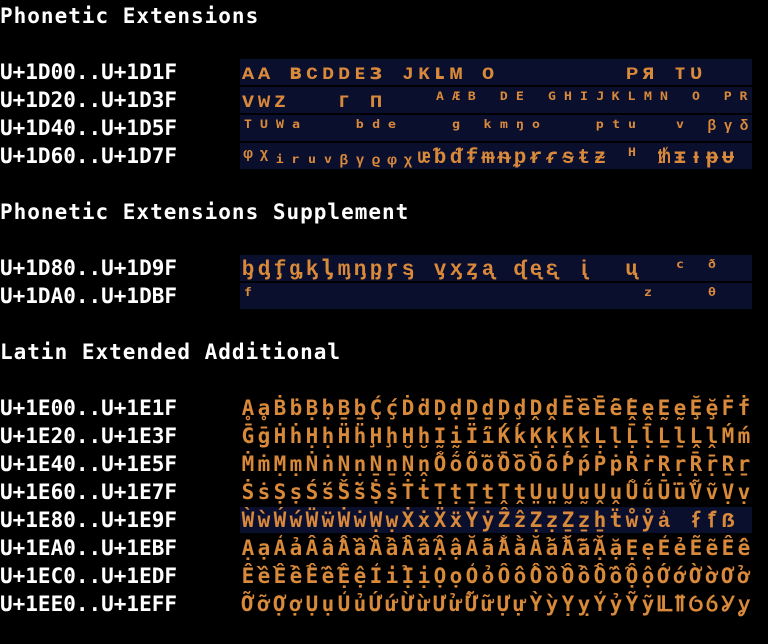  I want to click on glyph-cell: ᴜ, so click(696, 72).